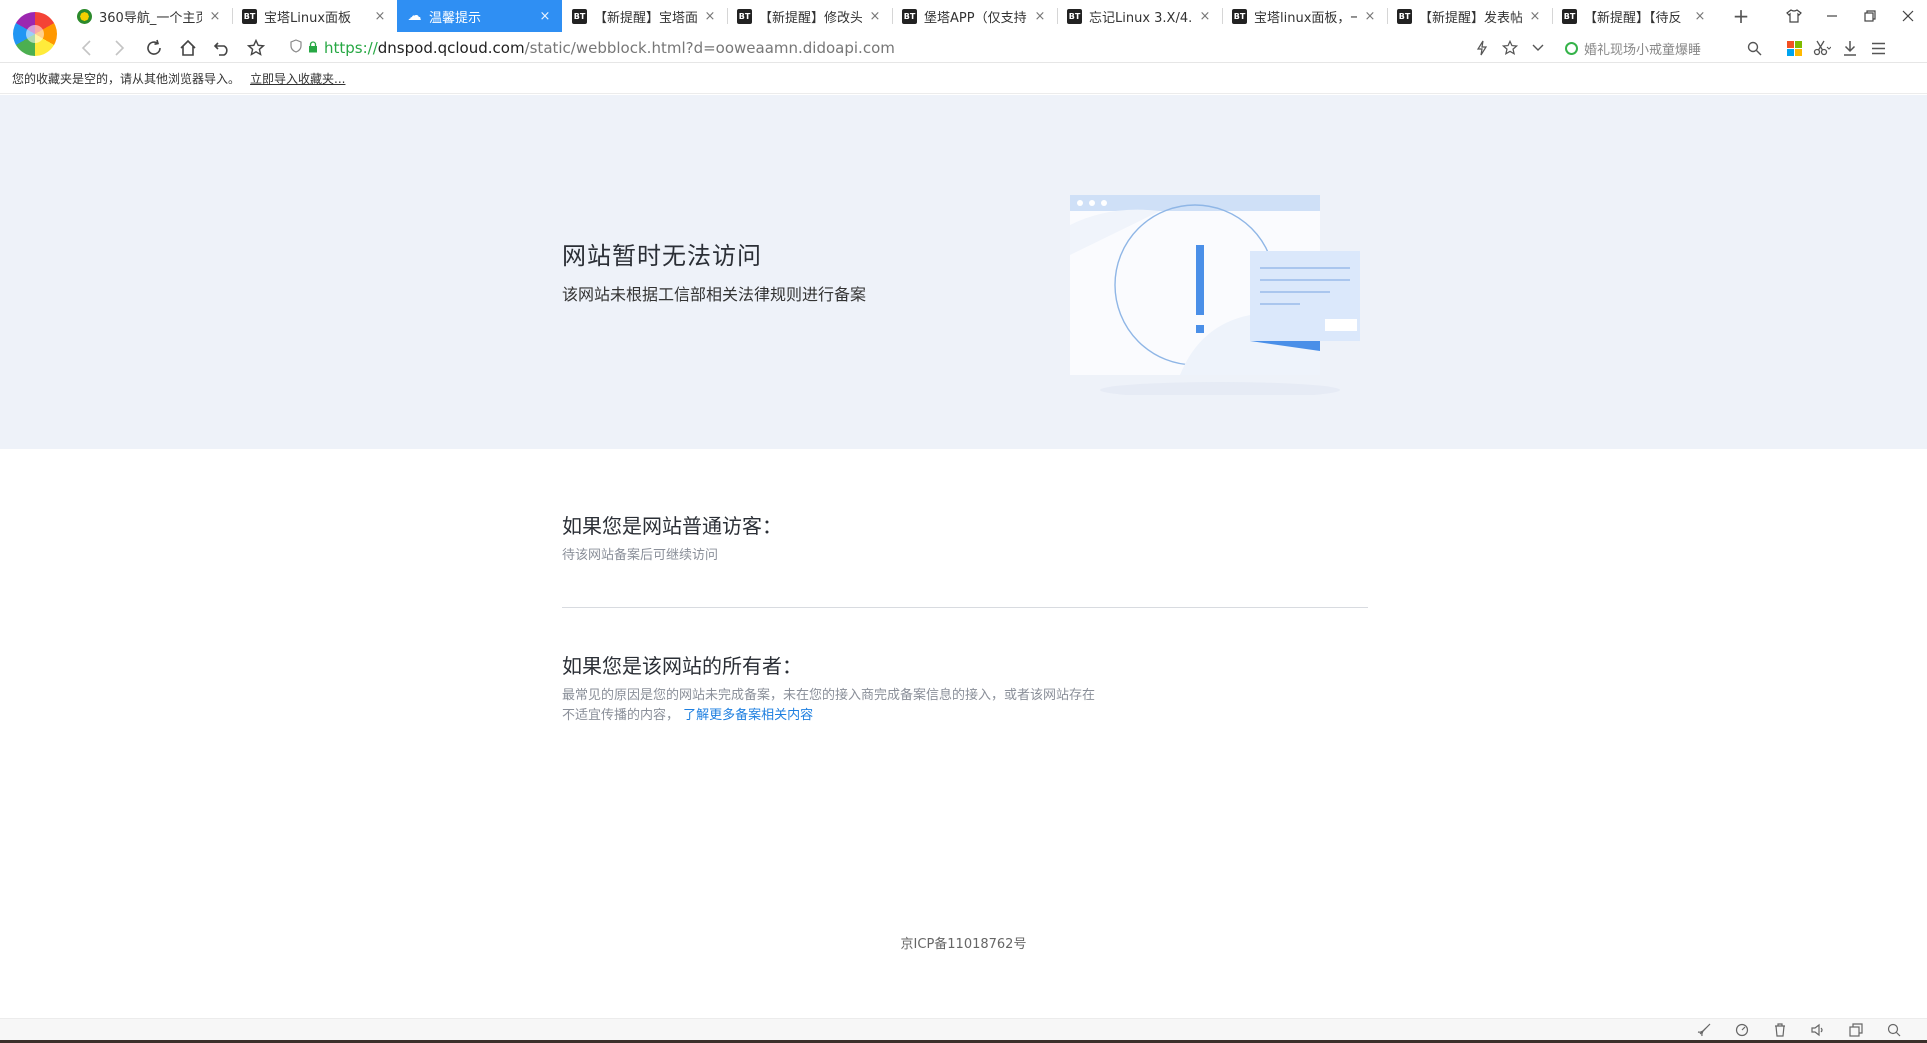 The width and height of the screenshot is (1927, 1043). I want to click on status-icons, so click(1799, 1030).